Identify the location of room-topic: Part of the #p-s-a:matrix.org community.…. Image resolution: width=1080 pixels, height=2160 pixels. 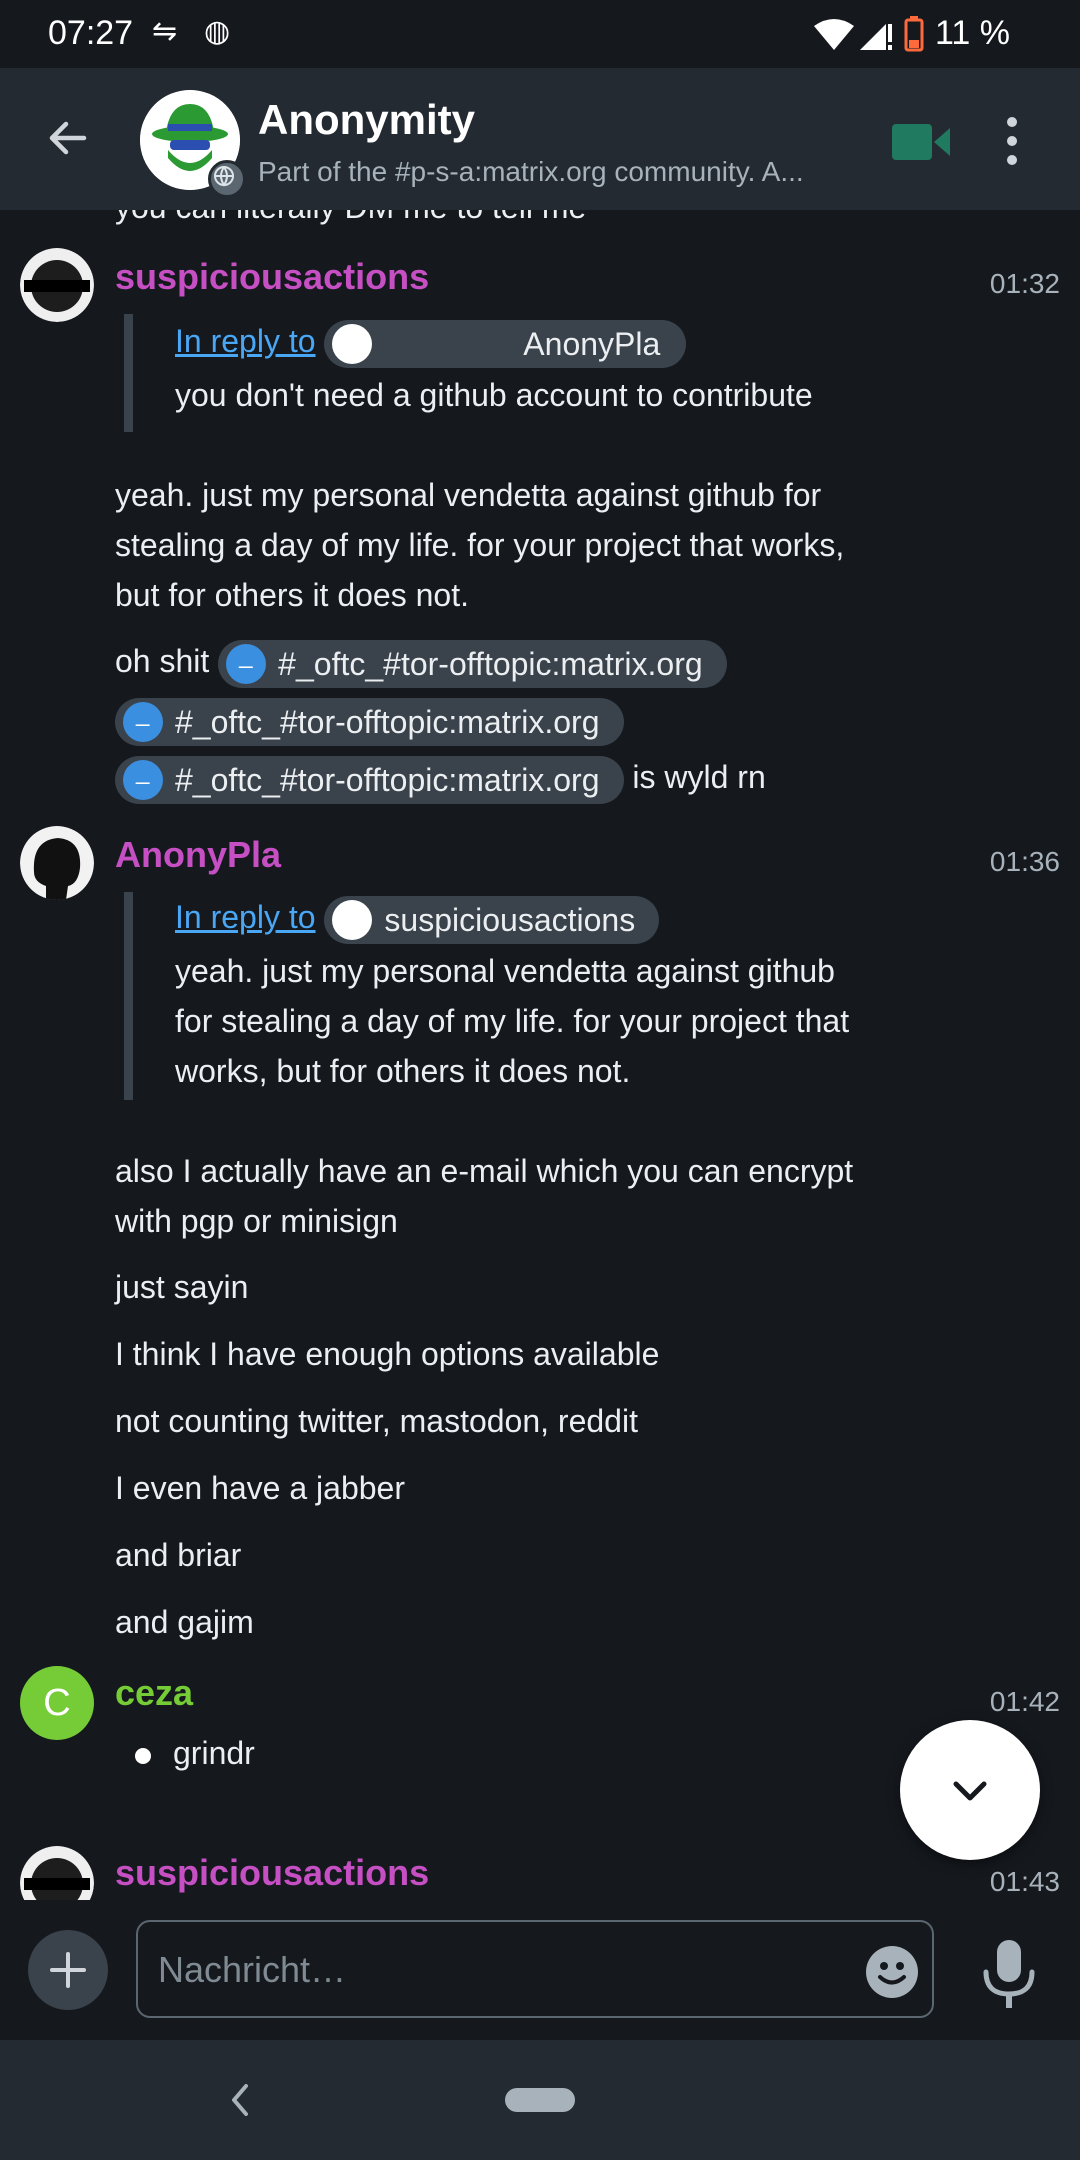
(553, 172).